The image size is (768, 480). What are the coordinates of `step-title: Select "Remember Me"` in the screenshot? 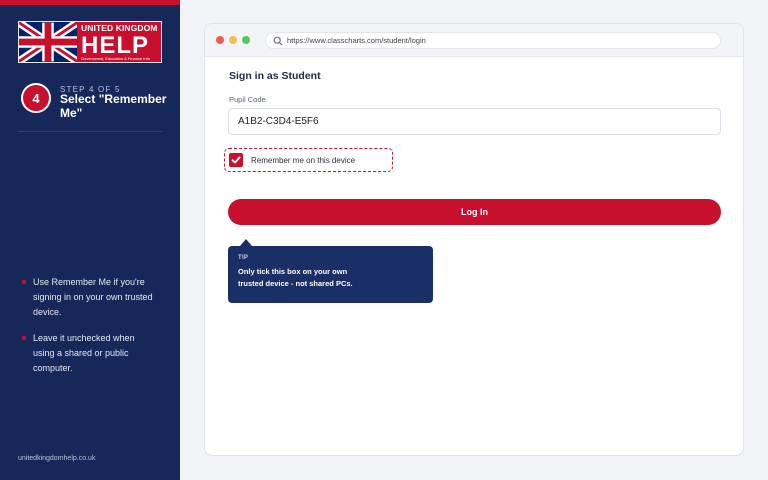 It's located at (113, 106).